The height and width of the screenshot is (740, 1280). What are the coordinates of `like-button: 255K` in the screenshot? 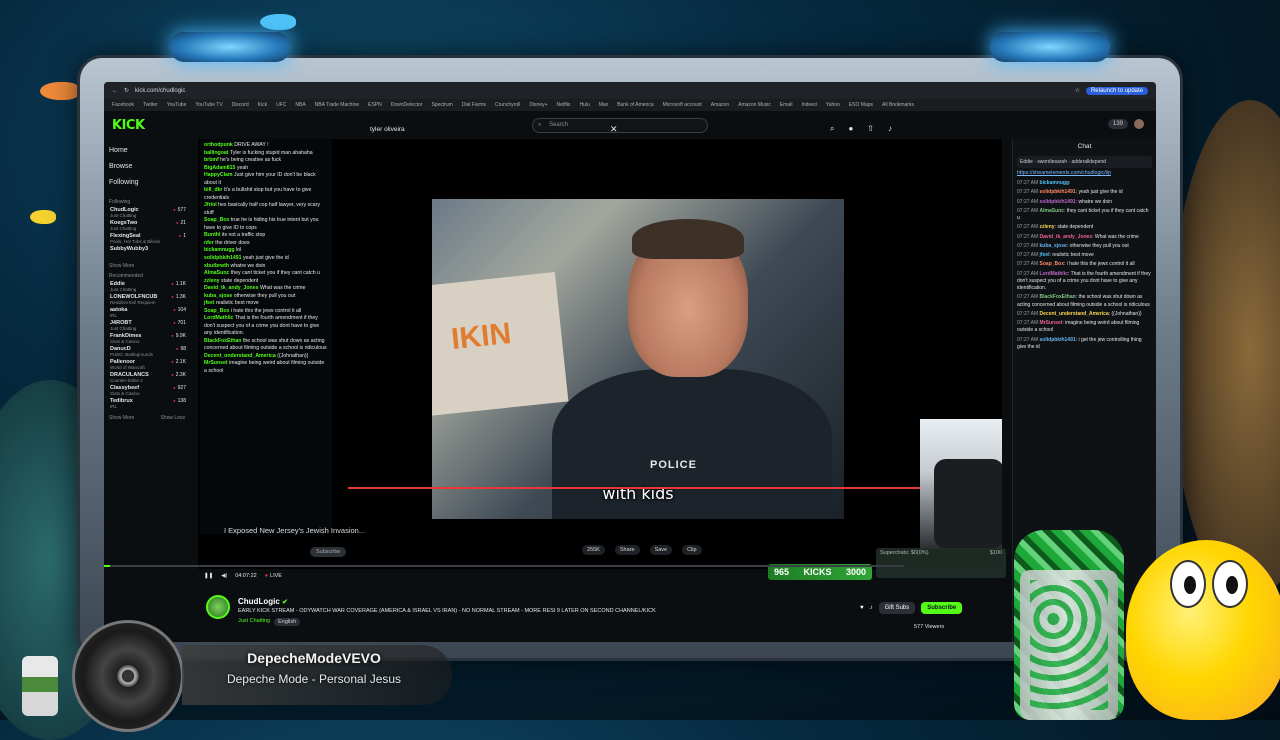 It's located at (593, 550).